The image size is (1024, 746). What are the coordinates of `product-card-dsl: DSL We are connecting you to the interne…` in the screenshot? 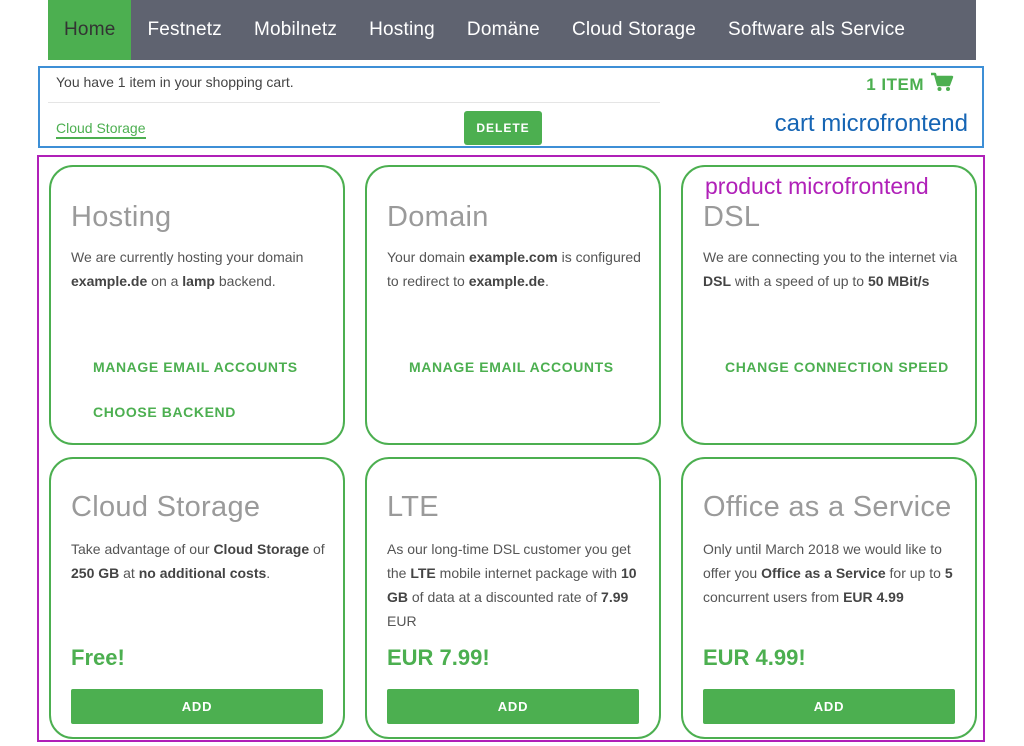 It's located at (829, 305).